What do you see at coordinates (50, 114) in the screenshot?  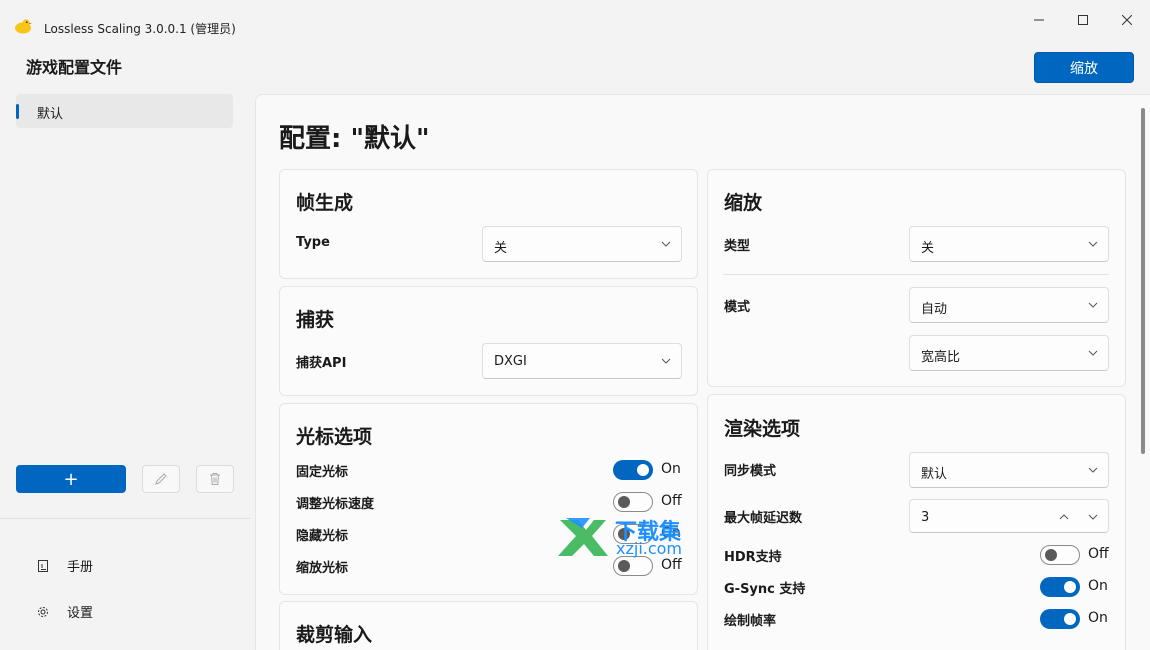 I see `profile-item-label: 默认` at bounding box center [50, 114].